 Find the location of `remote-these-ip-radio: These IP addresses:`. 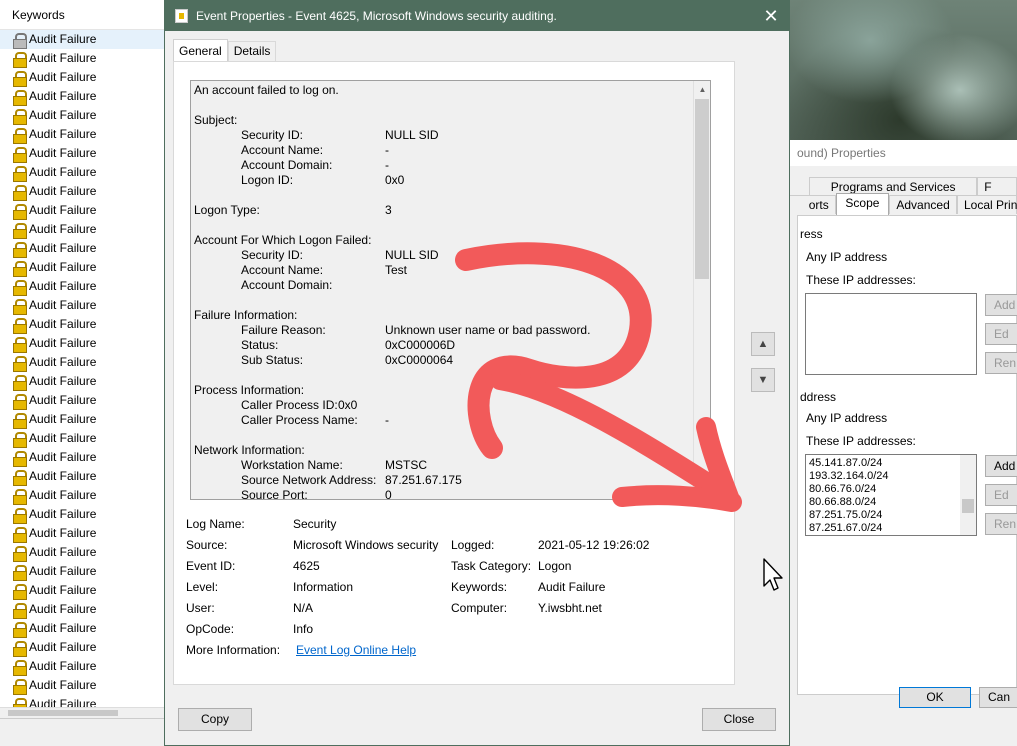

remote-these-ip-radio: These IP addresses: is located at coordinates (861, 441).